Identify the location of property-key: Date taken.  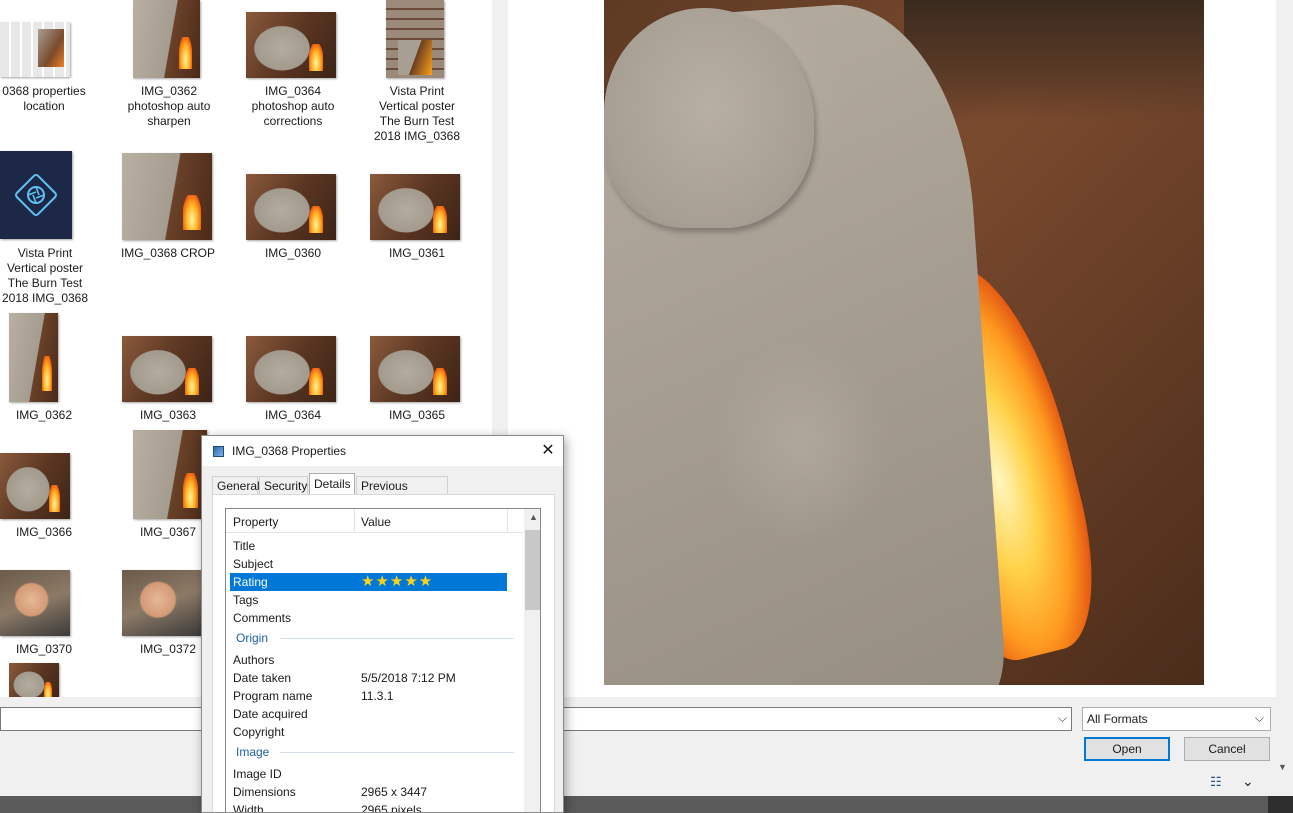
(262, 678).